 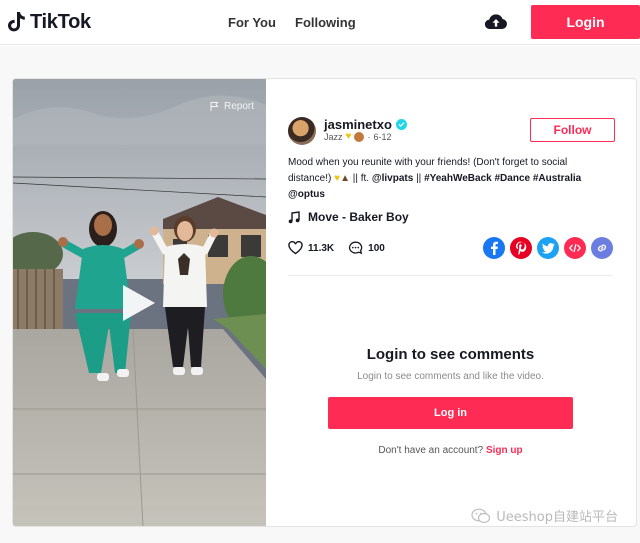 What do you see at coordinates (16, 22) in the screenshot?
I see `tiktok-note-icon` at bounding box center [16, 22].